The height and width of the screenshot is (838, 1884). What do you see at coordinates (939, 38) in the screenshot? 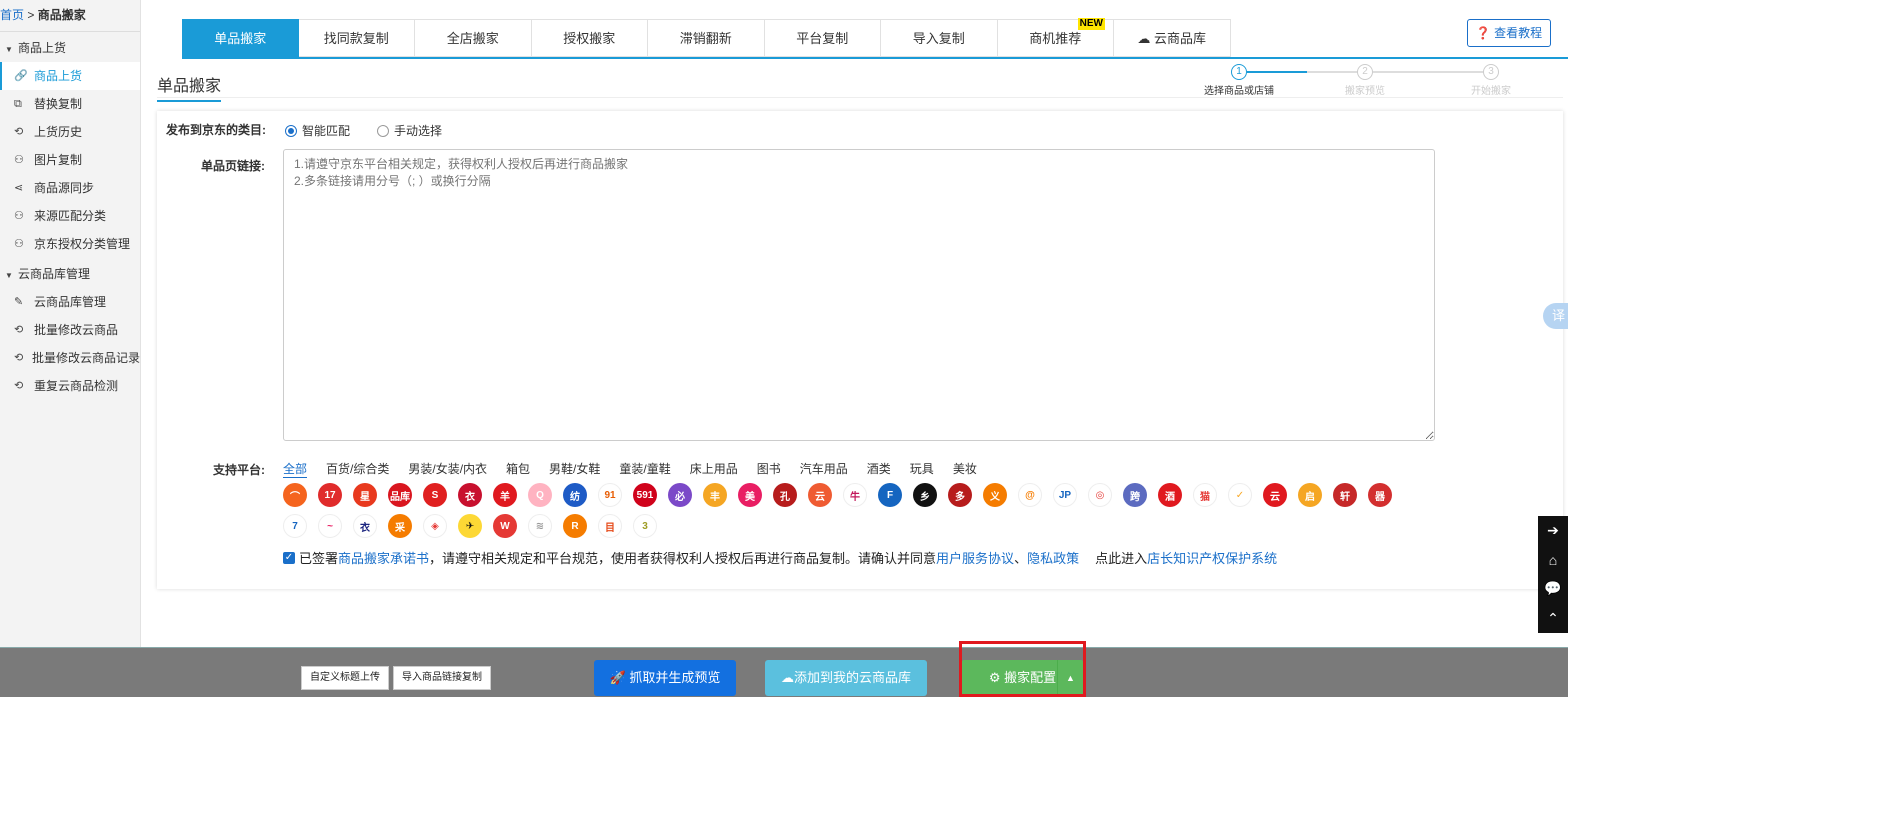
I see `tab-item: 导入复制` at bounding box center [939, 38].